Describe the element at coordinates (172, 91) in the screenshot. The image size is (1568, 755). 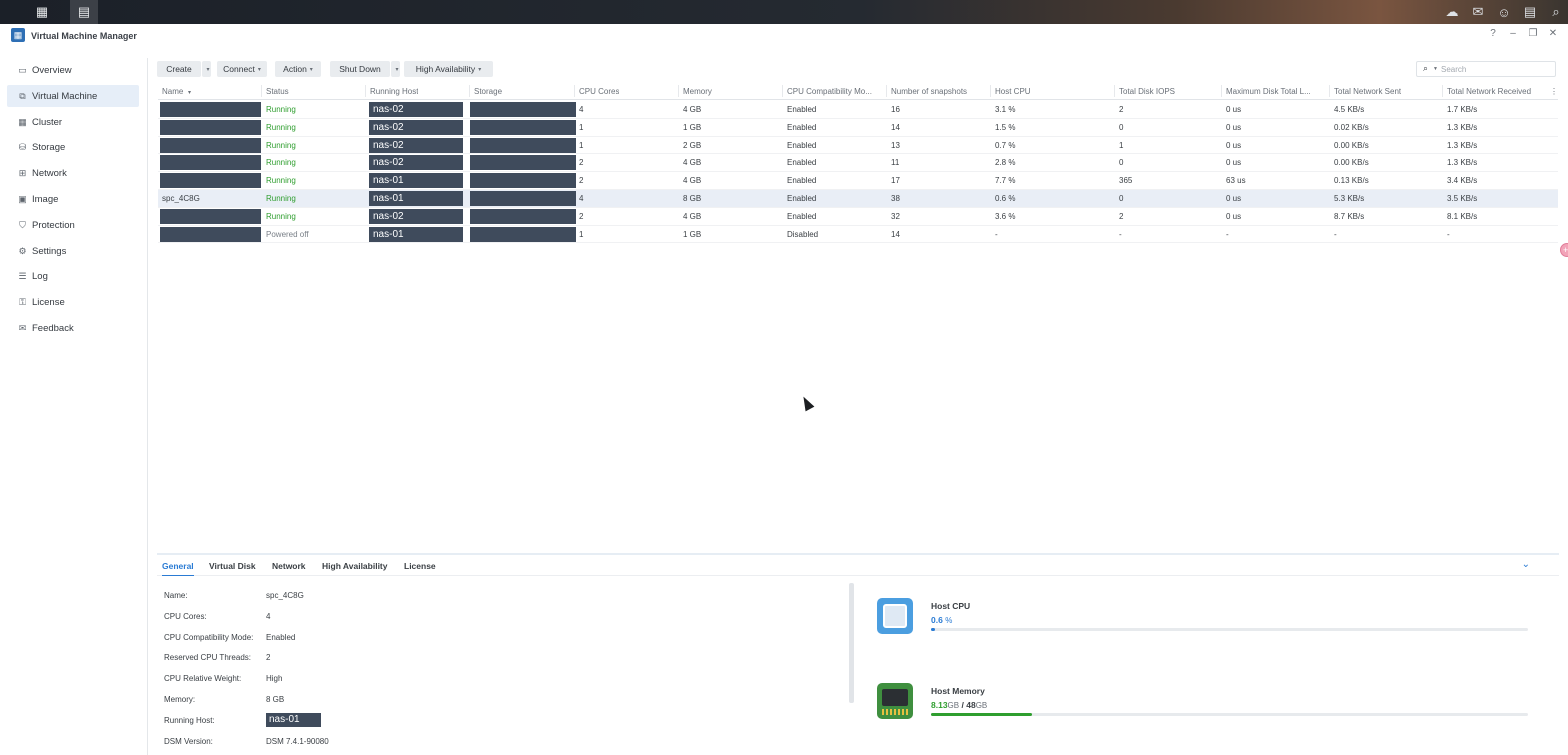
I see `column-header: Name` at that location.